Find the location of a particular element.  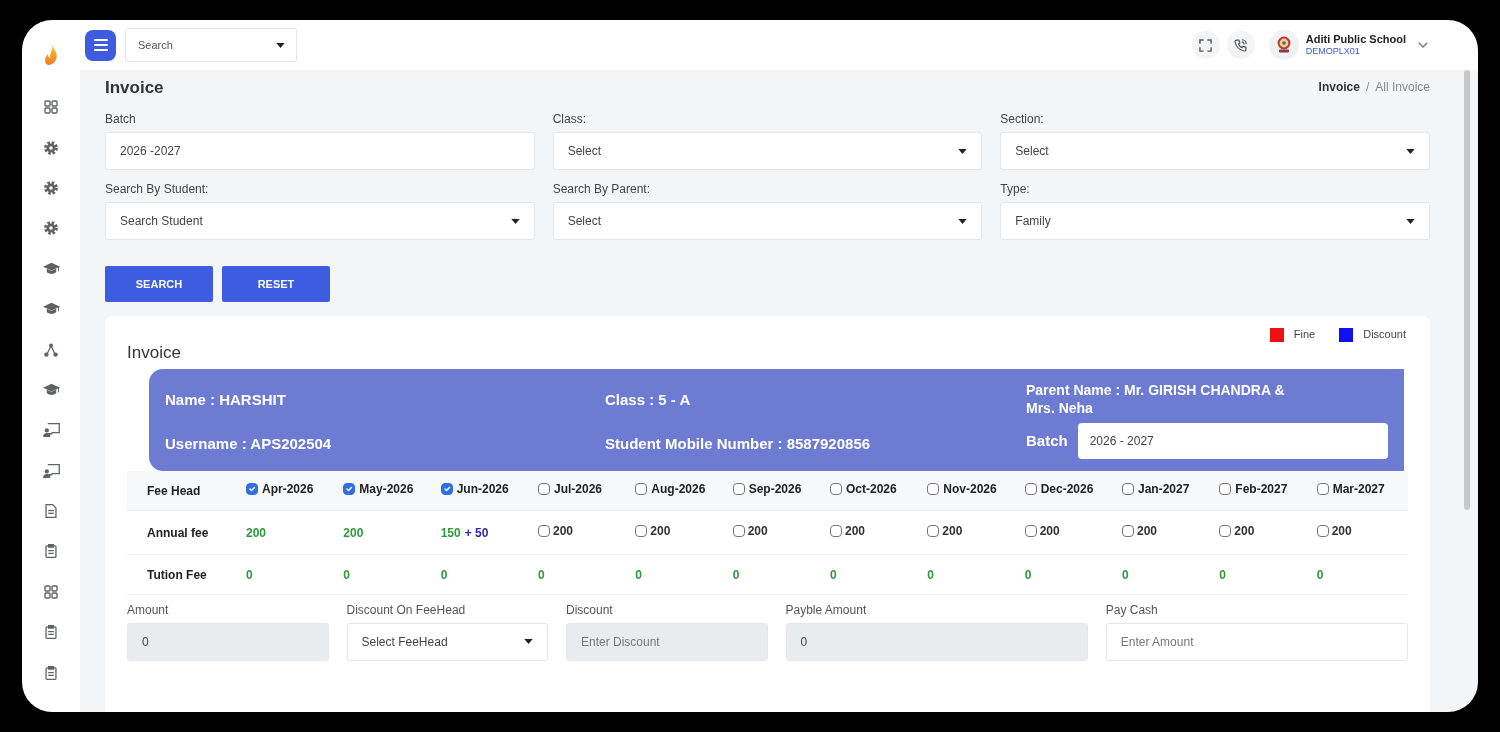

text-field: 2026 -2027 is located at coordinates (320, 151).